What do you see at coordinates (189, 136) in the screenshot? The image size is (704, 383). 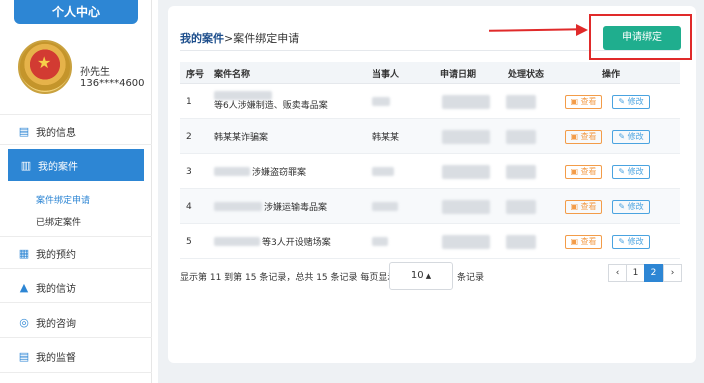 I see `row-number: 2` at bounding box center [189, 136].